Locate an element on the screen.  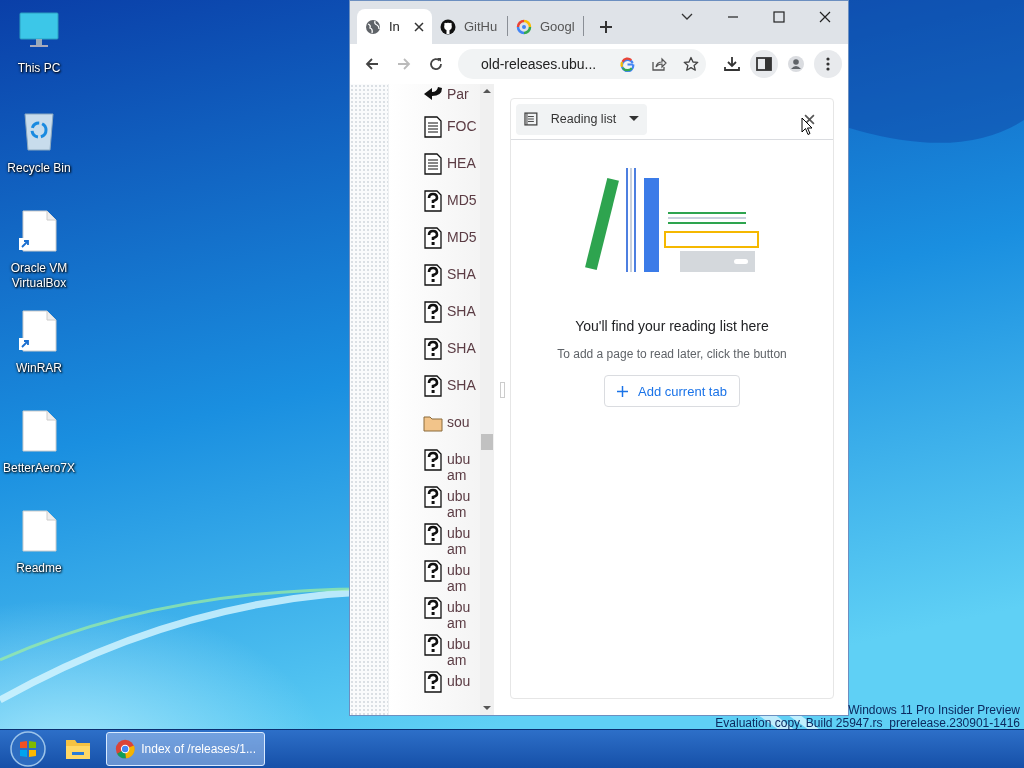
windows-orb-icon is located at coordinates (28, 749).